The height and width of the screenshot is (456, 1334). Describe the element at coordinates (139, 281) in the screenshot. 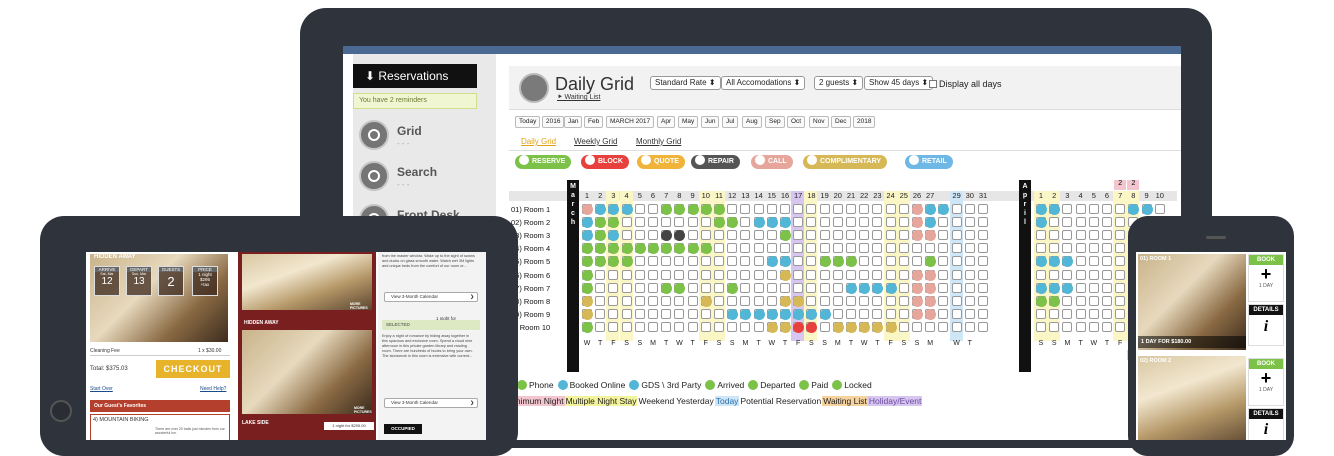

I see `depart-box: DEPART Sun, Mar 13` at that location.